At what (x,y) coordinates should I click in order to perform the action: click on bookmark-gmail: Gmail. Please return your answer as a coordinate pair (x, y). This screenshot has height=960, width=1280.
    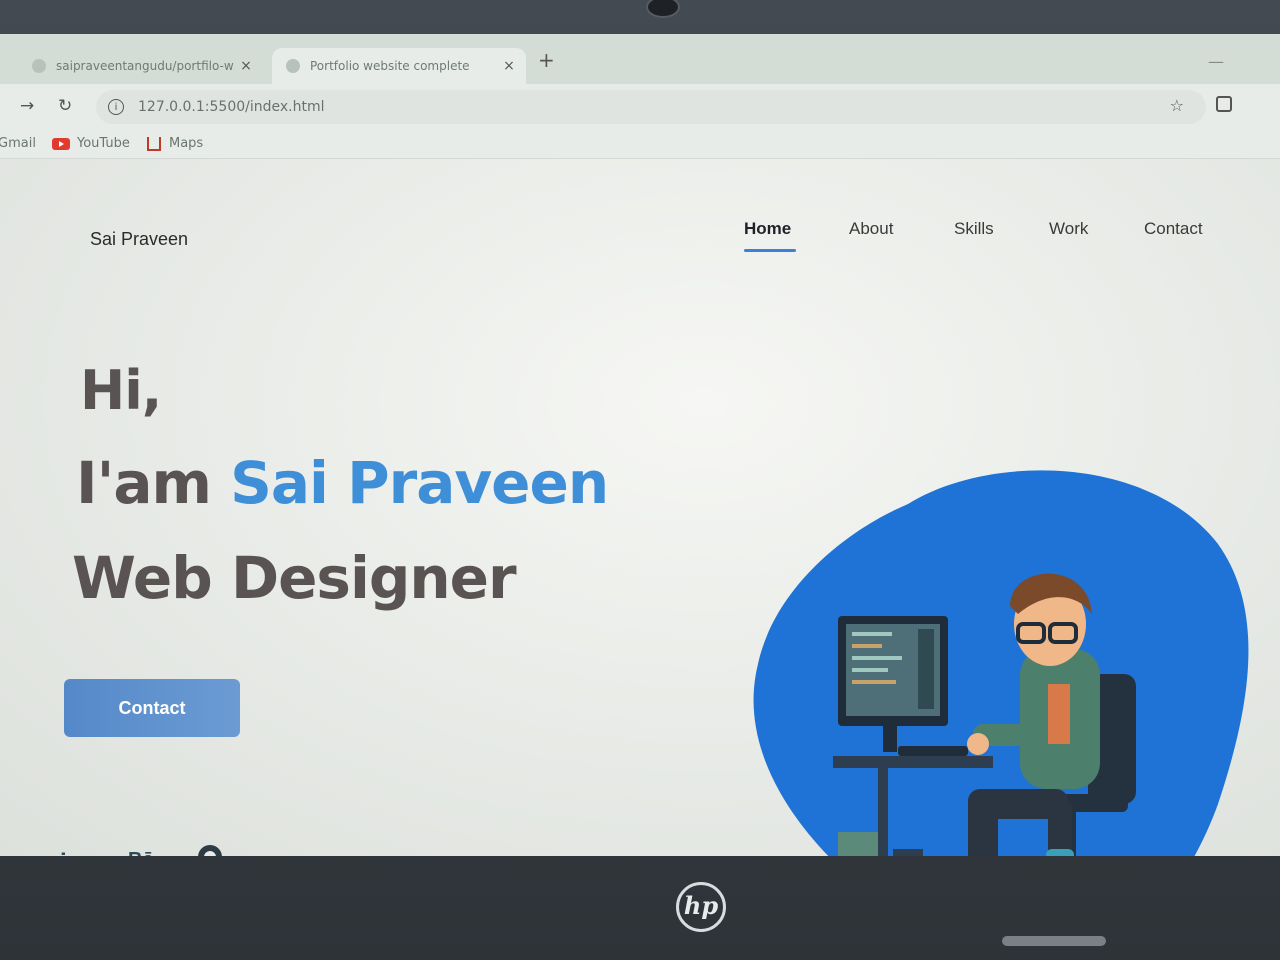
    Looking at the image, I should click on (18, 143).